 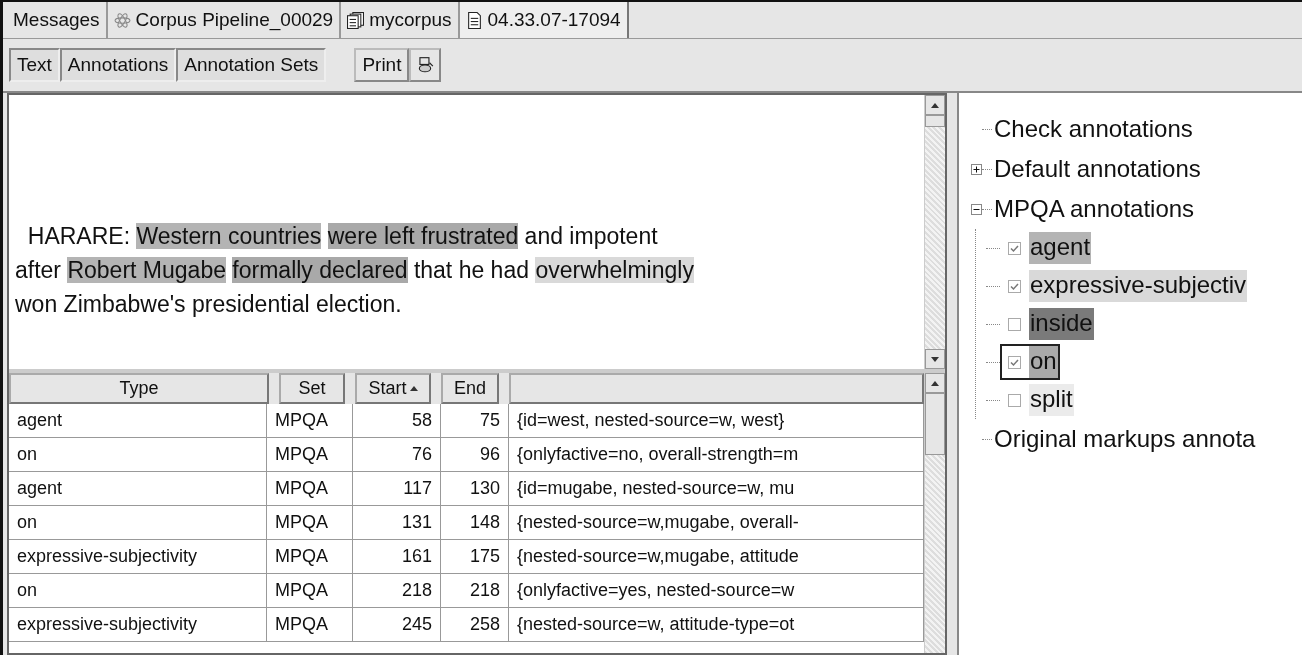 I want to click on view-toggle: Annotation Sets, so click(x=251, y=65).